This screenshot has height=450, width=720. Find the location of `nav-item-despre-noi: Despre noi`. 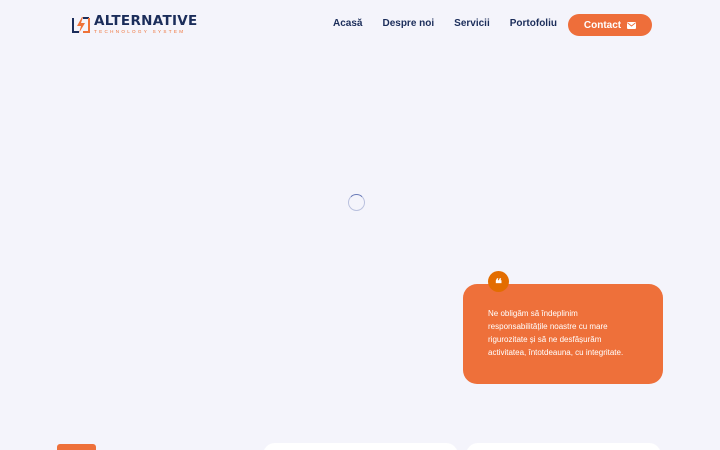

nav-item-despre-noi: Despre noi is located at coordinates (408, 23).